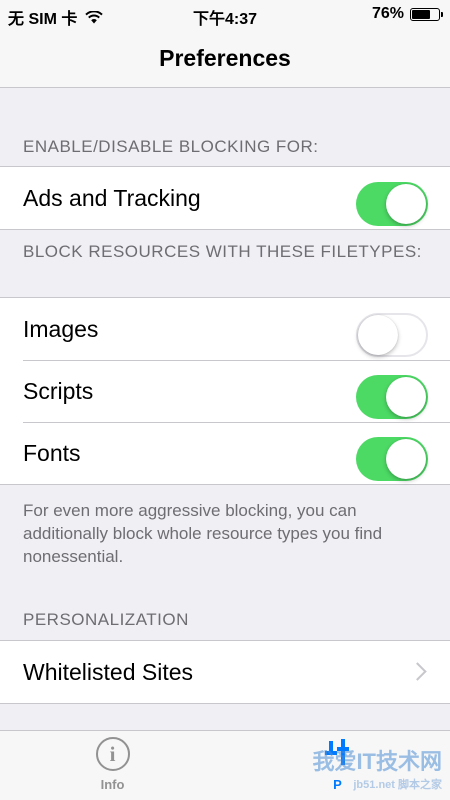 This screenshot has height=800, width=450. Describe the element at coordinates (112, 784) in the screenshot. I see `tab-info-label: Info` at that location.